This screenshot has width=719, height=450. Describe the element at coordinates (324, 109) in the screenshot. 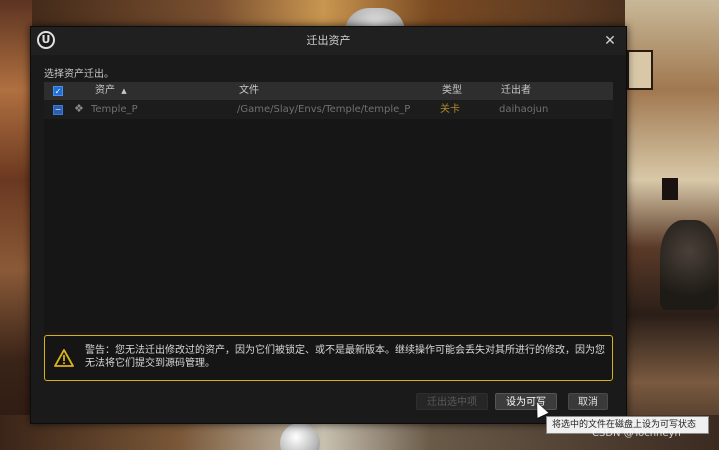

I see `cell-file: /Game/Slay/Envs/Temple/temple_P` at that location.